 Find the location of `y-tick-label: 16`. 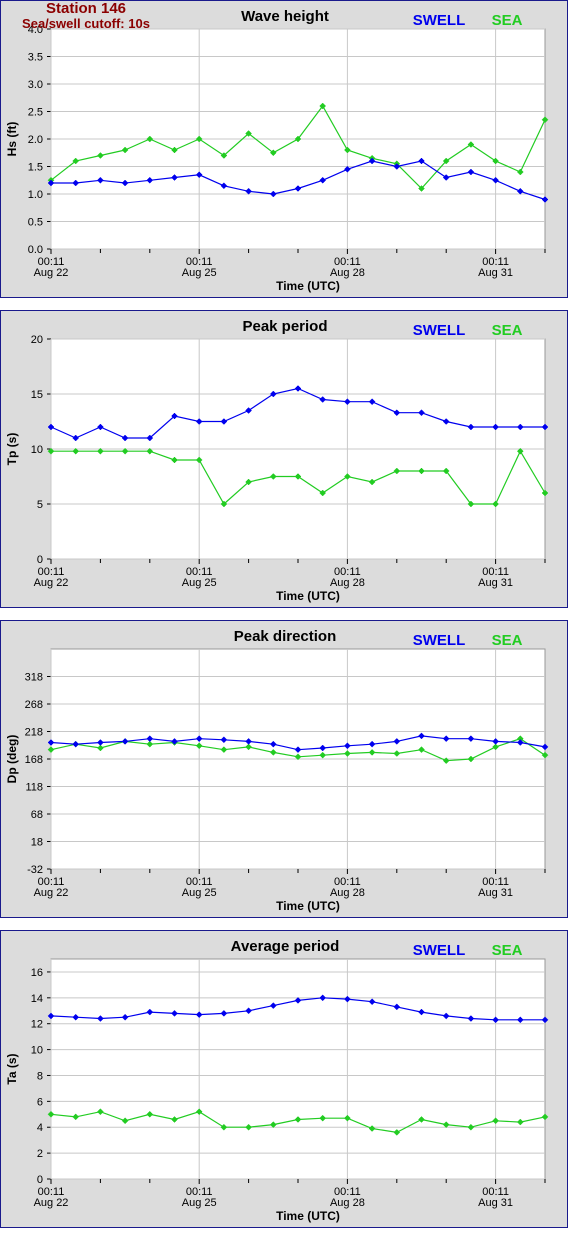

y-tick-label: 16 is located at coordinates (37, 973).